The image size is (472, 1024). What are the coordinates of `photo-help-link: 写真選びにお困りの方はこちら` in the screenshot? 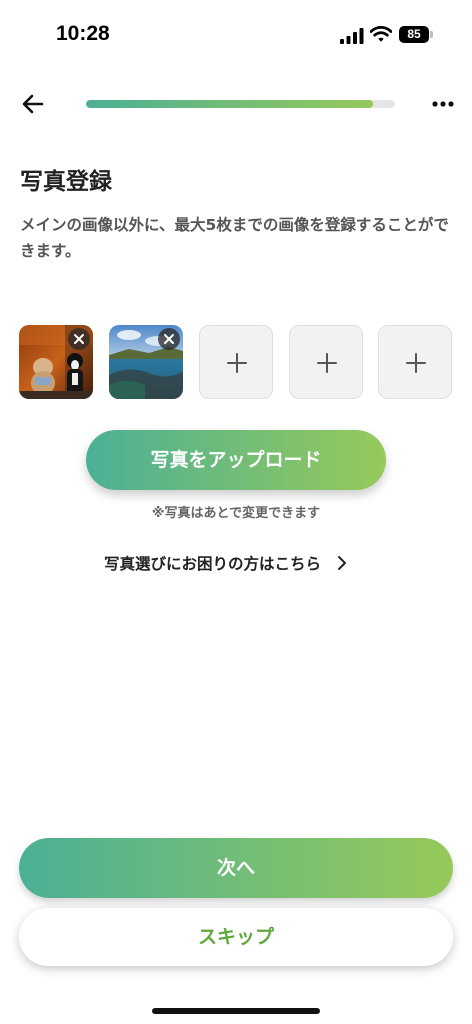 It's located at (226, 563).